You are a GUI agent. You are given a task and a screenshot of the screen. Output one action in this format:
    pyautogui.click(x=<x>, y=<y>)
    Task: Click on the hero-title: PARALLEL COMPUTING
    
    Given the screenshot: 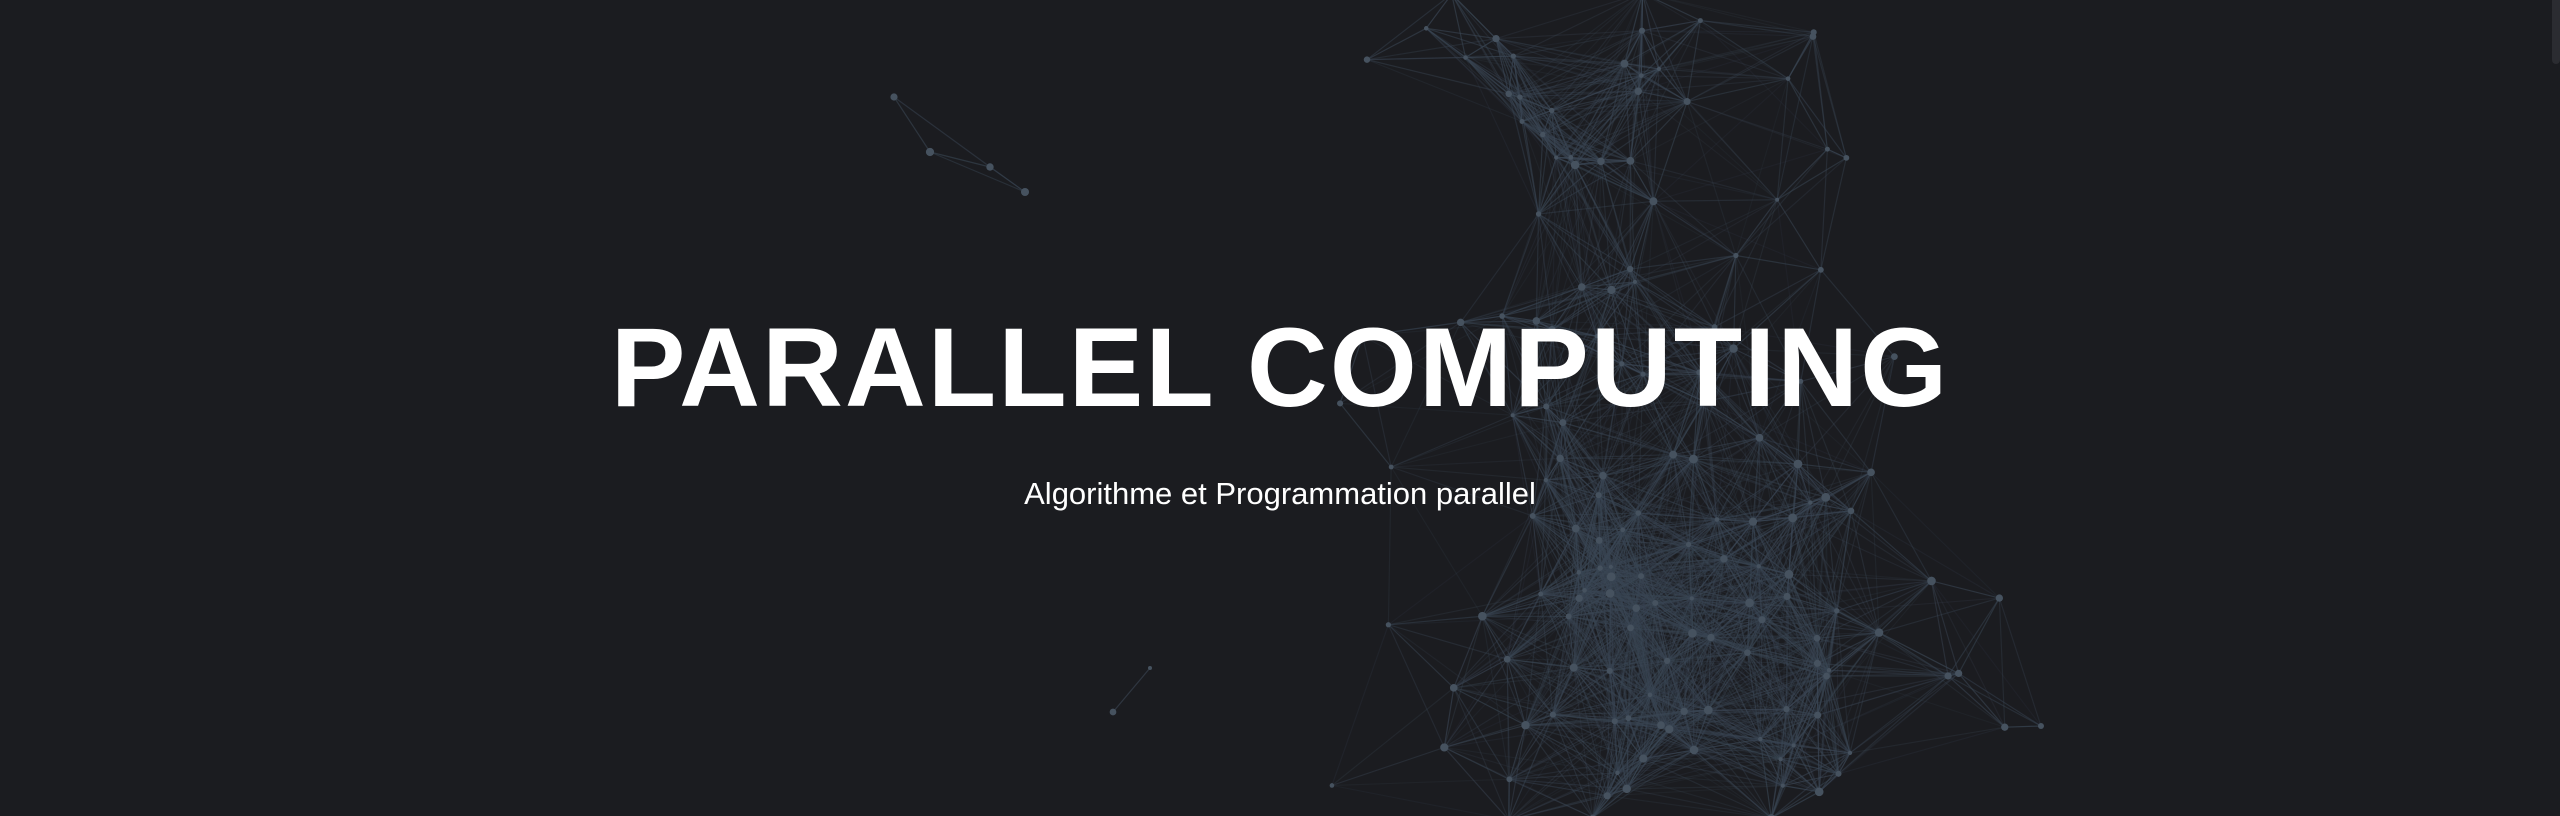 What is the action you would take?
    pyautogui.click(x=1280, y=367)
    